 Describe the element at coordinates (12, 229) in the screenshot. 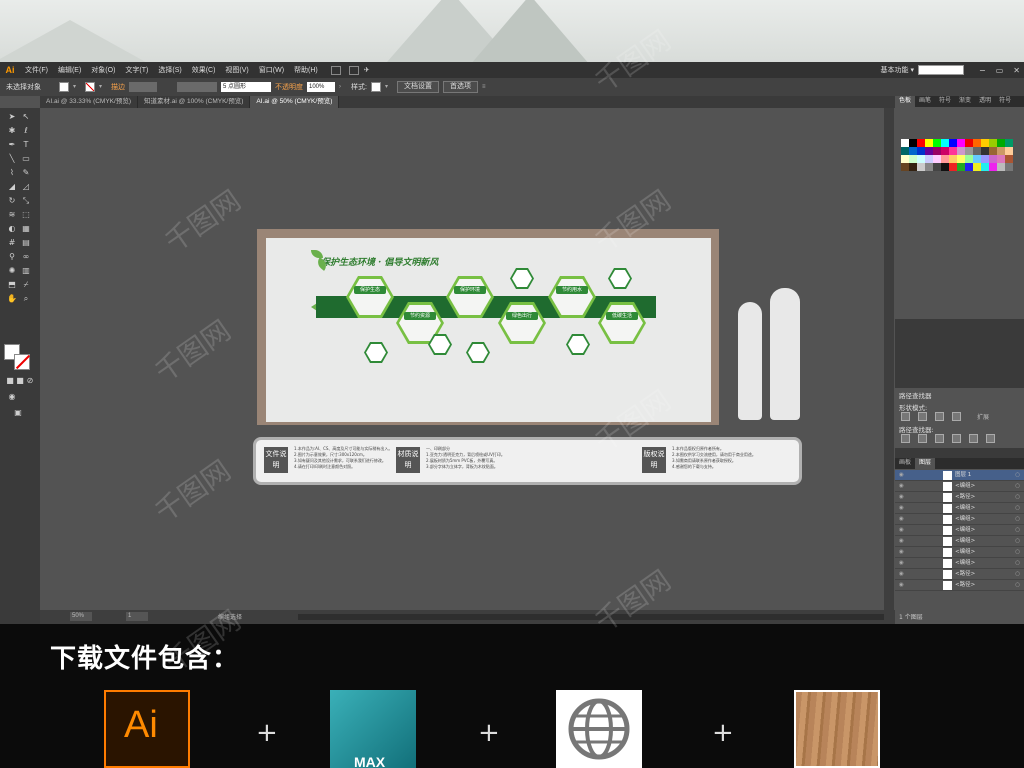

I see `shape-builder-icon: ◐` at that location.